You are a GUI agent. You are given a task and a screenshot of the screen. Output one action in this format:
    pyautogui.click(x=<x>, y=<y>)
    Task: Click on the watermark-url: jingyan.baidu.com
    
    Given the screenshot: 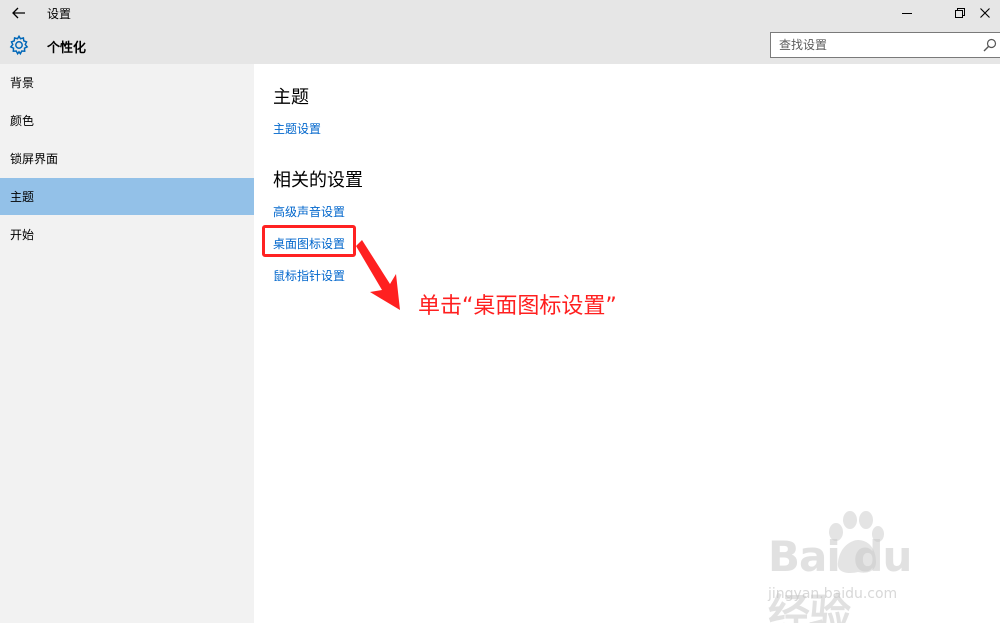 What is the action you would take?
    pyautogui.click(x=833, y=594)
    